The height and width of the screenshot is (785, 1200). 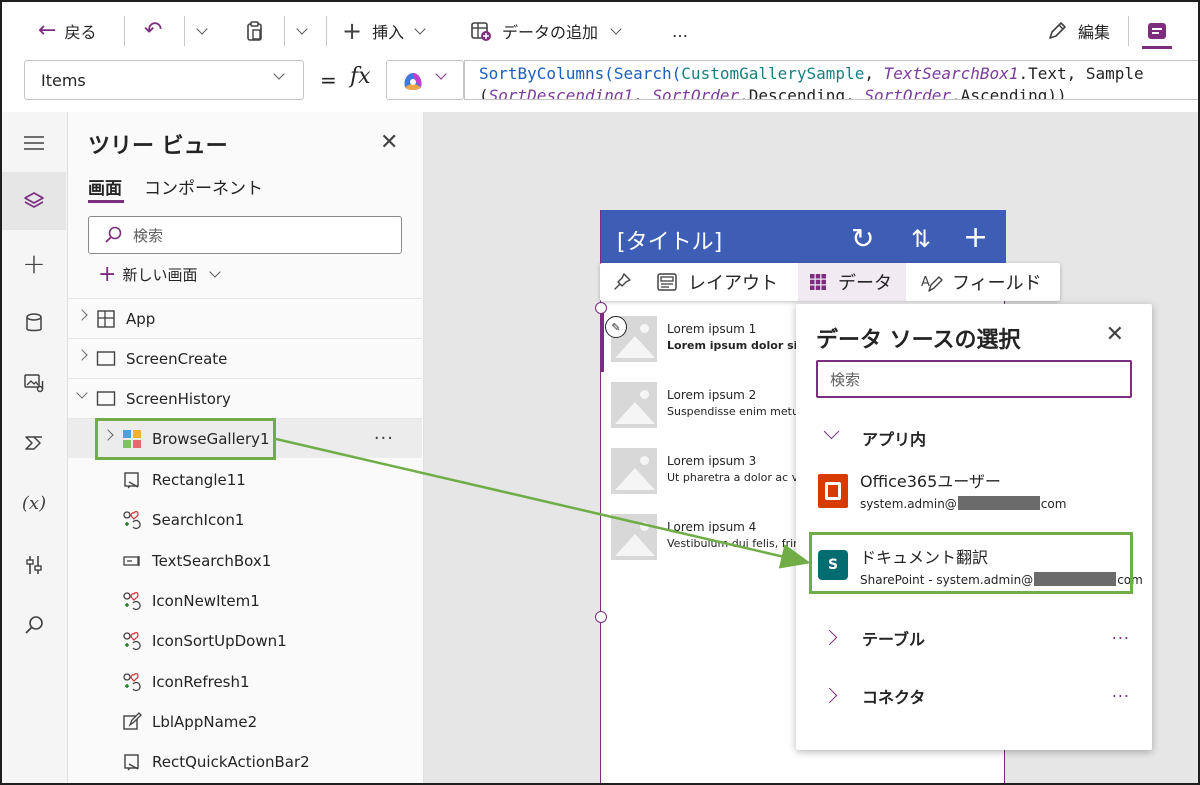 What do you see at coordinates (164, 80) in the screenshot?
I see `property-select: Items` at bounding box center [164, 80].